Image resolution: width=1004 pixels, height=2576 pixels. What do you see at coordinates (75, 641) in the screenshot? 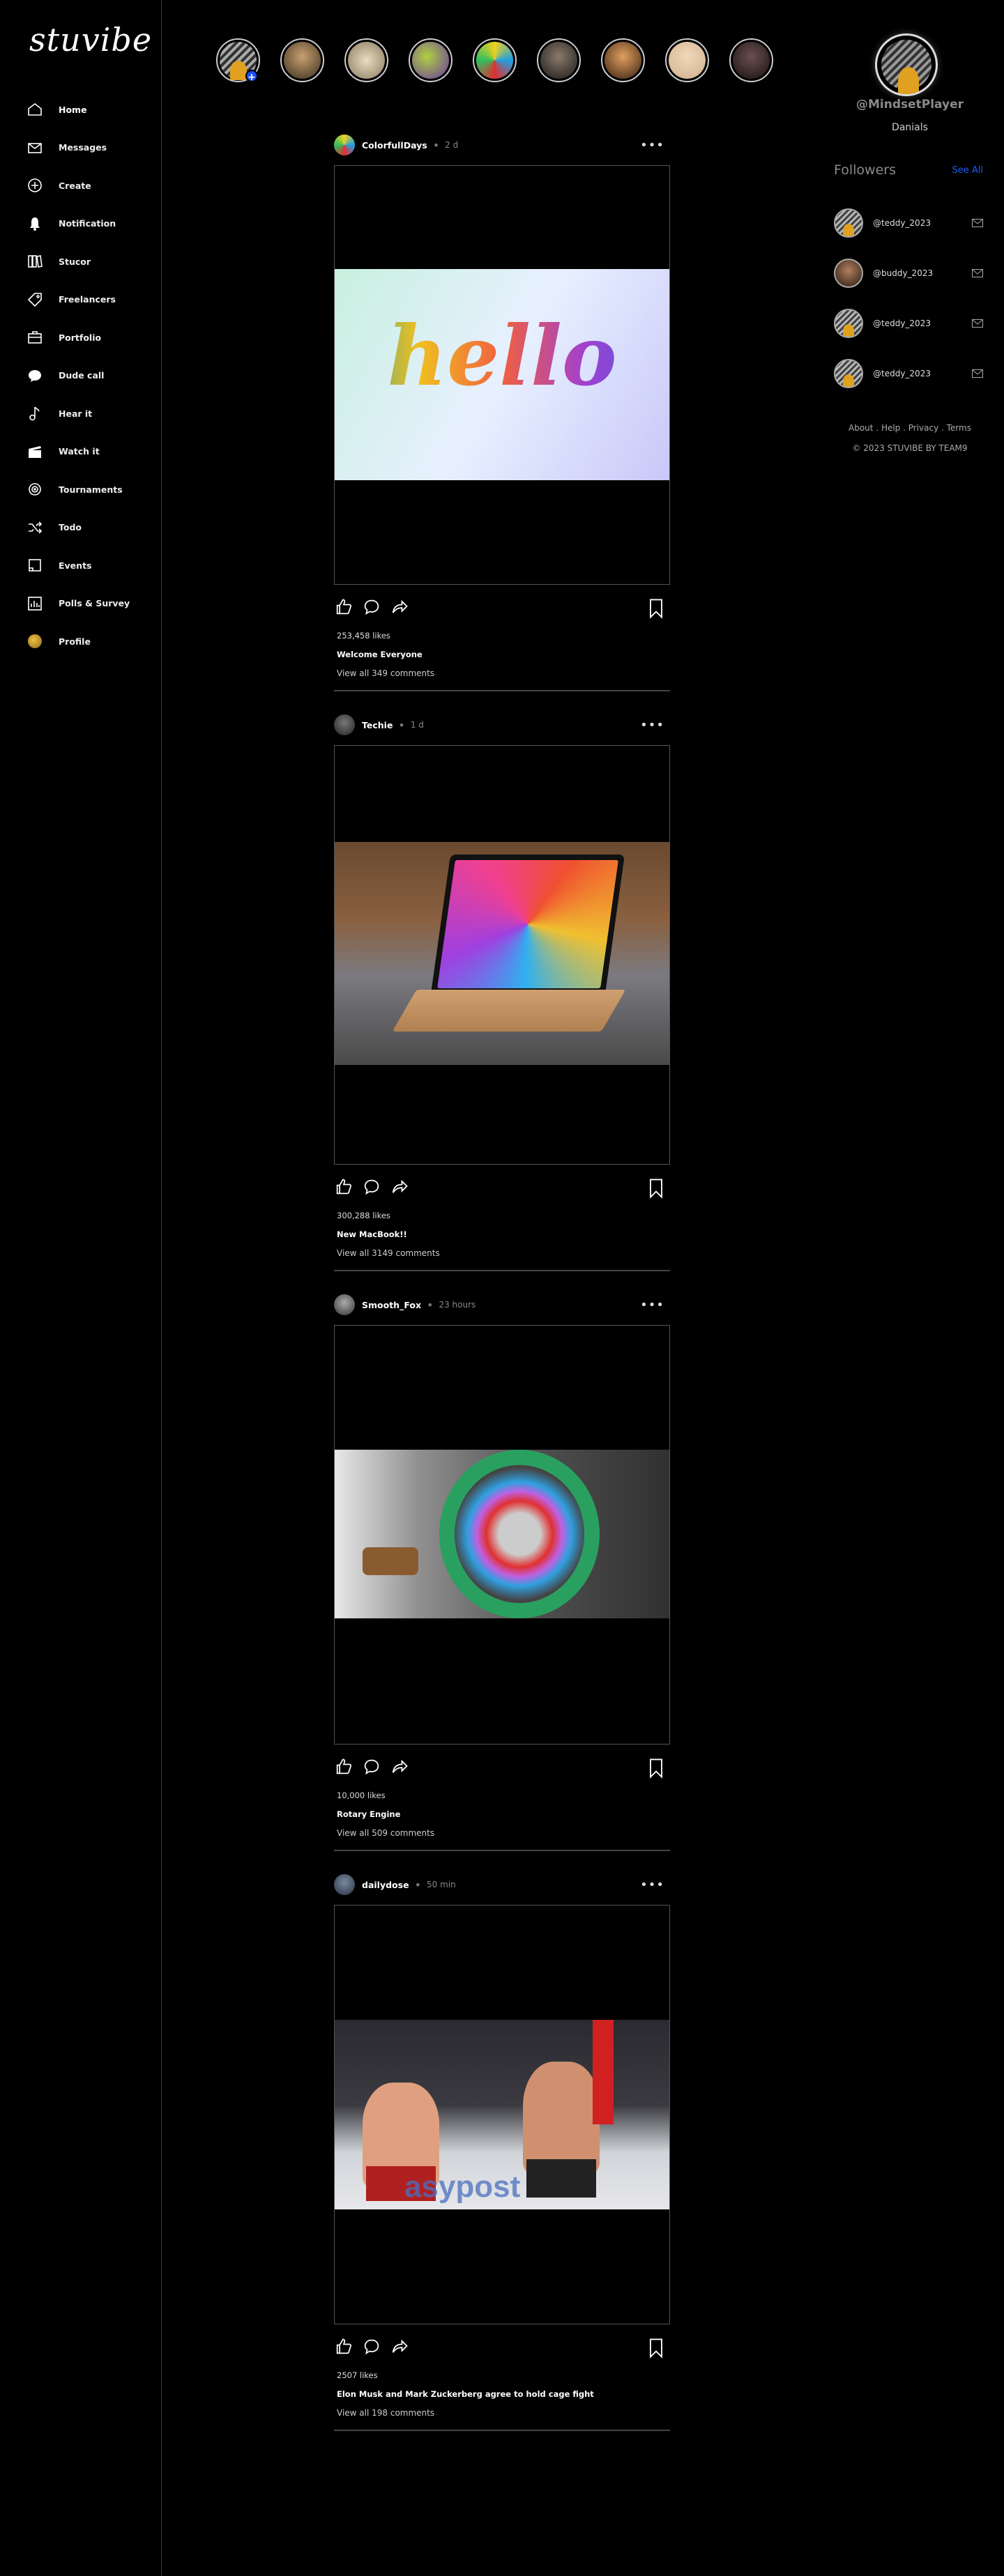
I see `nav-label: Profile` at bounding box center [75, 641].